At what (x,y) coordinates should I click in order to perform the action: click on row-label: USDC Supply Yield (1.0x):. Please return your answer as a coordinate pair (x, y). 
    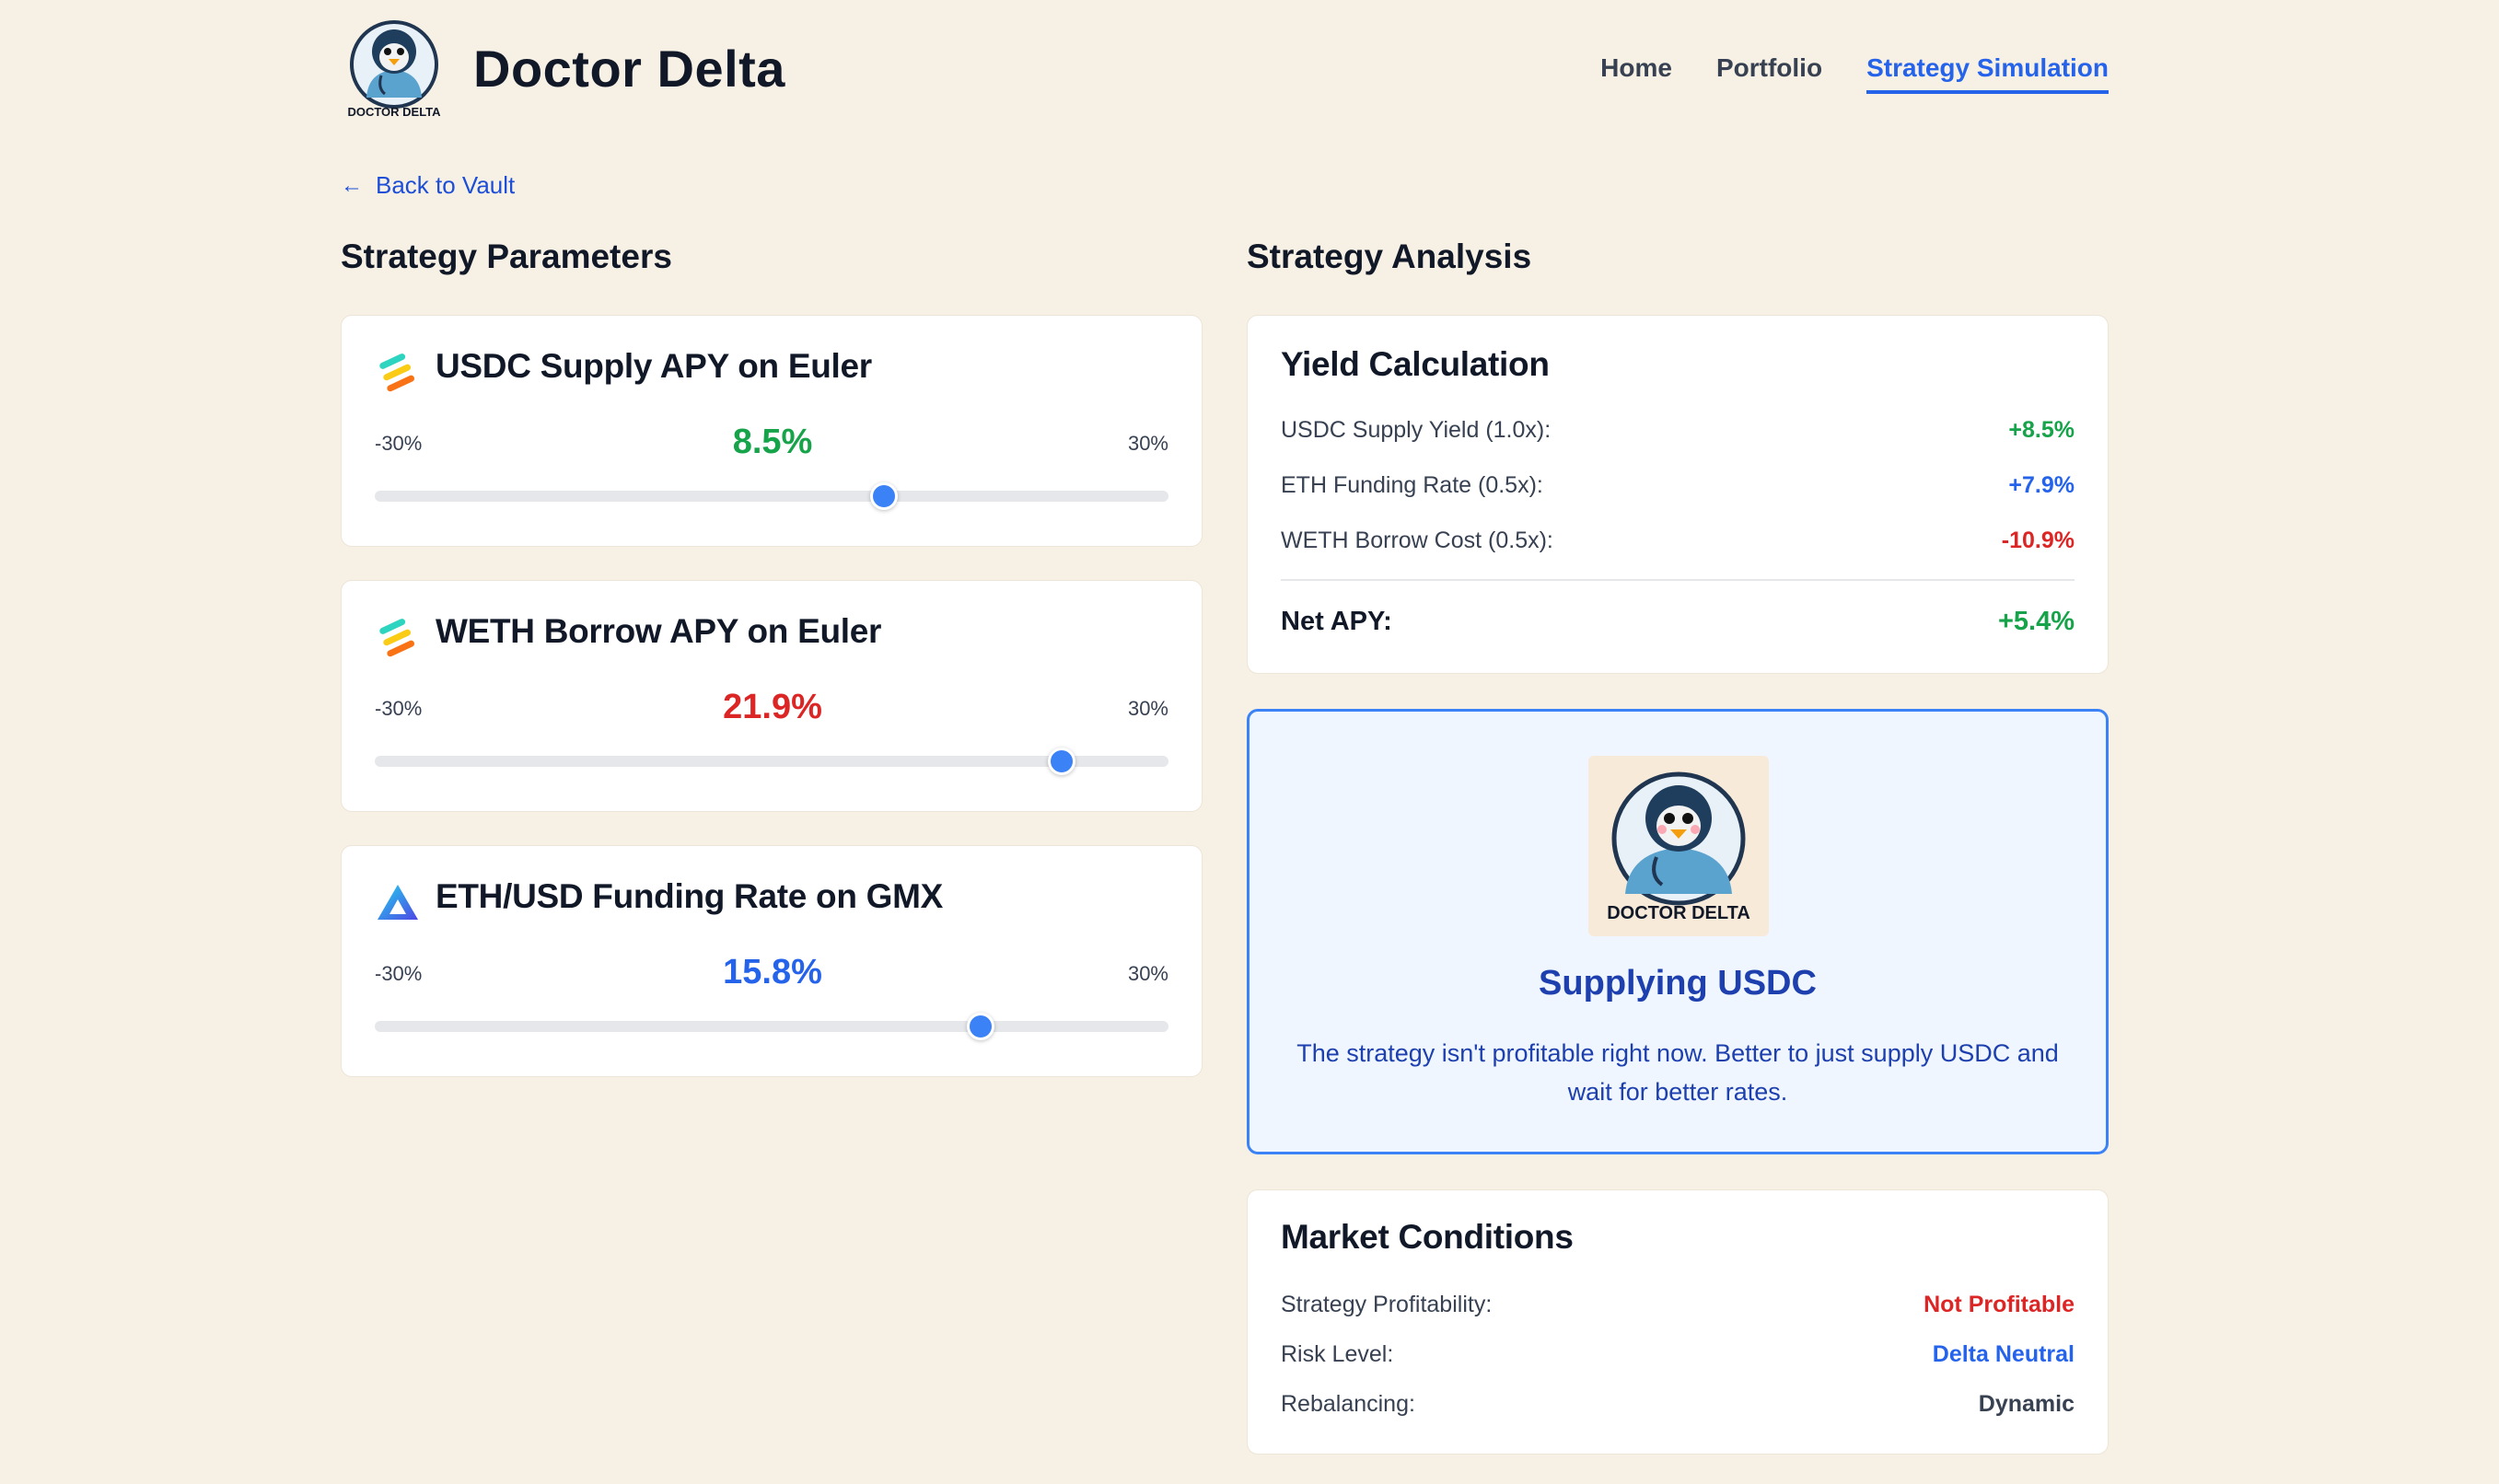
    Looking at the image, I should click on (1416, 430).